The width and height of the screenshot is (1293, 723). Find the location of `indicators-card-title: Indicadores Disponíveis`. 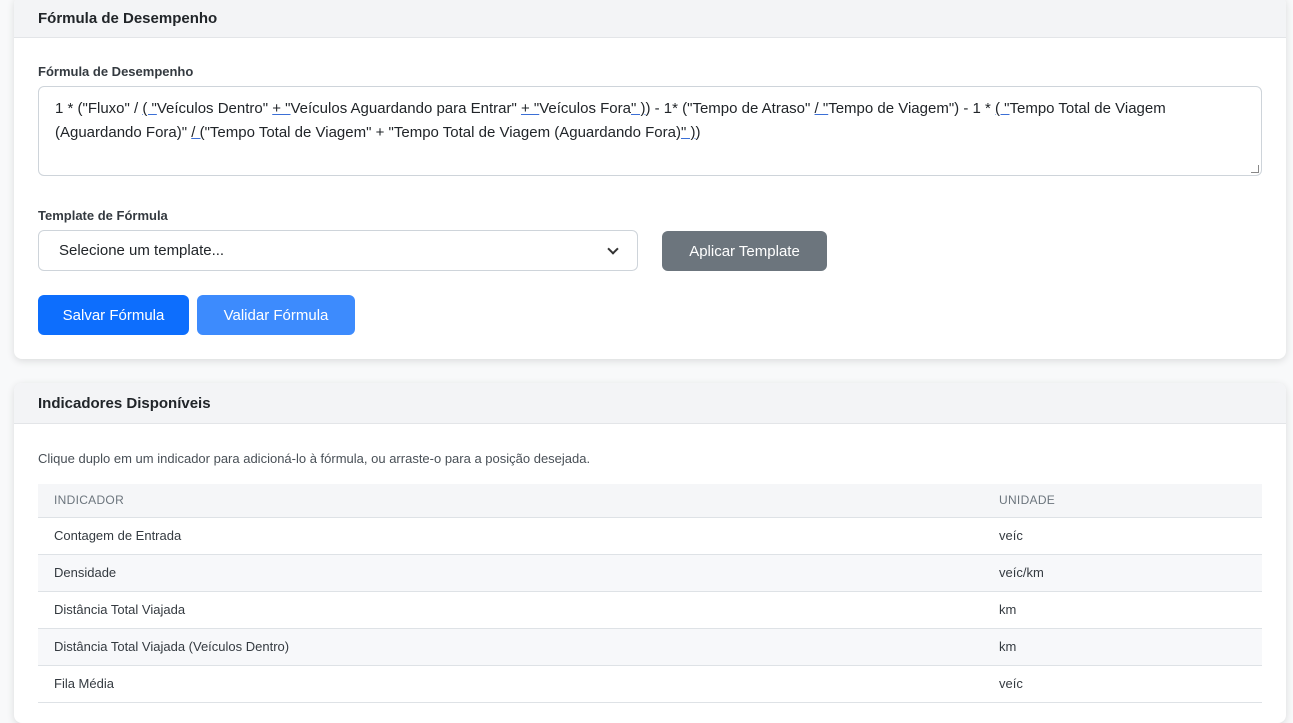

indicators-card-title: Indicadores Disponíveis is located at coordinates (650, 403).